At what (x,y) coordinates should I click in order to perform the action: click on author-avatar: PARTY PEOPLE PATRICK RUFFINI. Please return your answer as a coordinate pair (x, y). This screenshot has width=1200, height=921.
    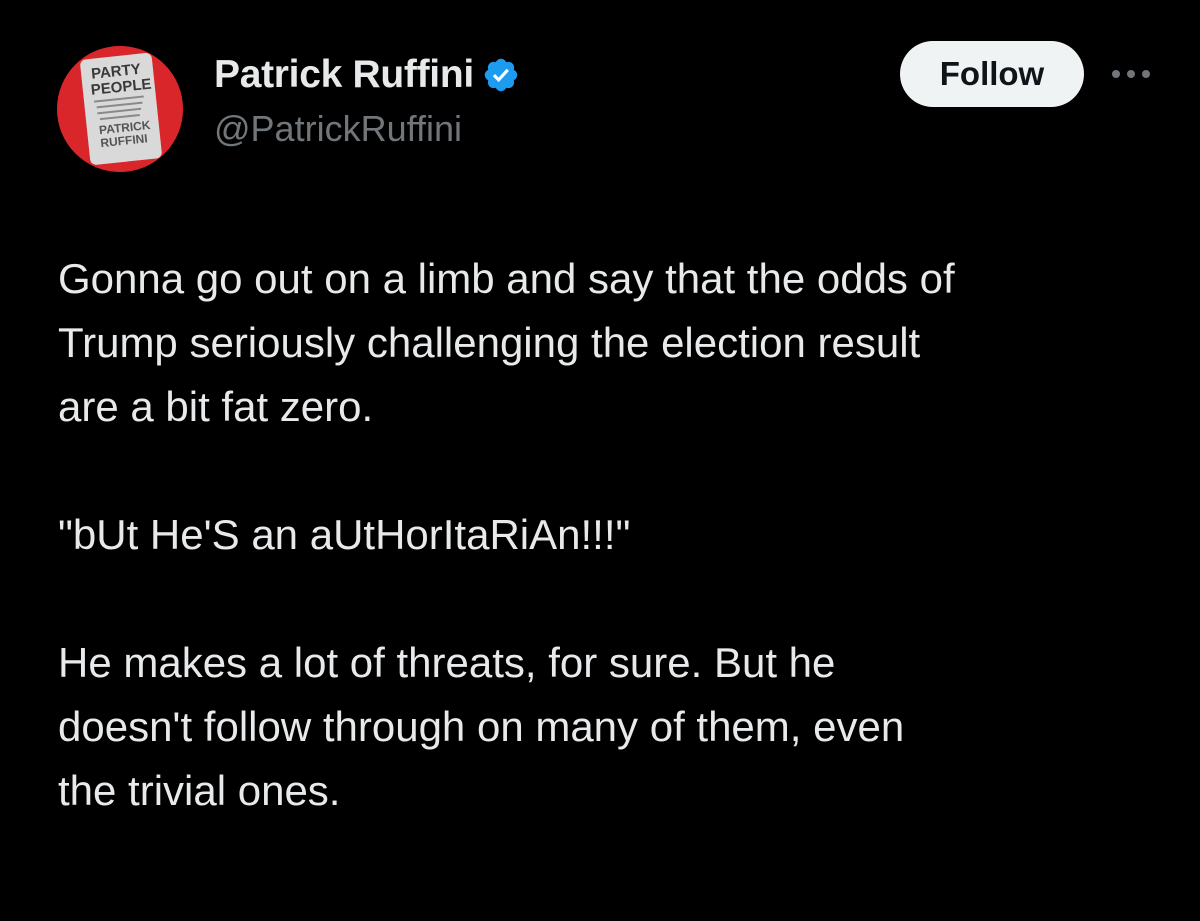
    Looking at the image, I should click on (120, 109).